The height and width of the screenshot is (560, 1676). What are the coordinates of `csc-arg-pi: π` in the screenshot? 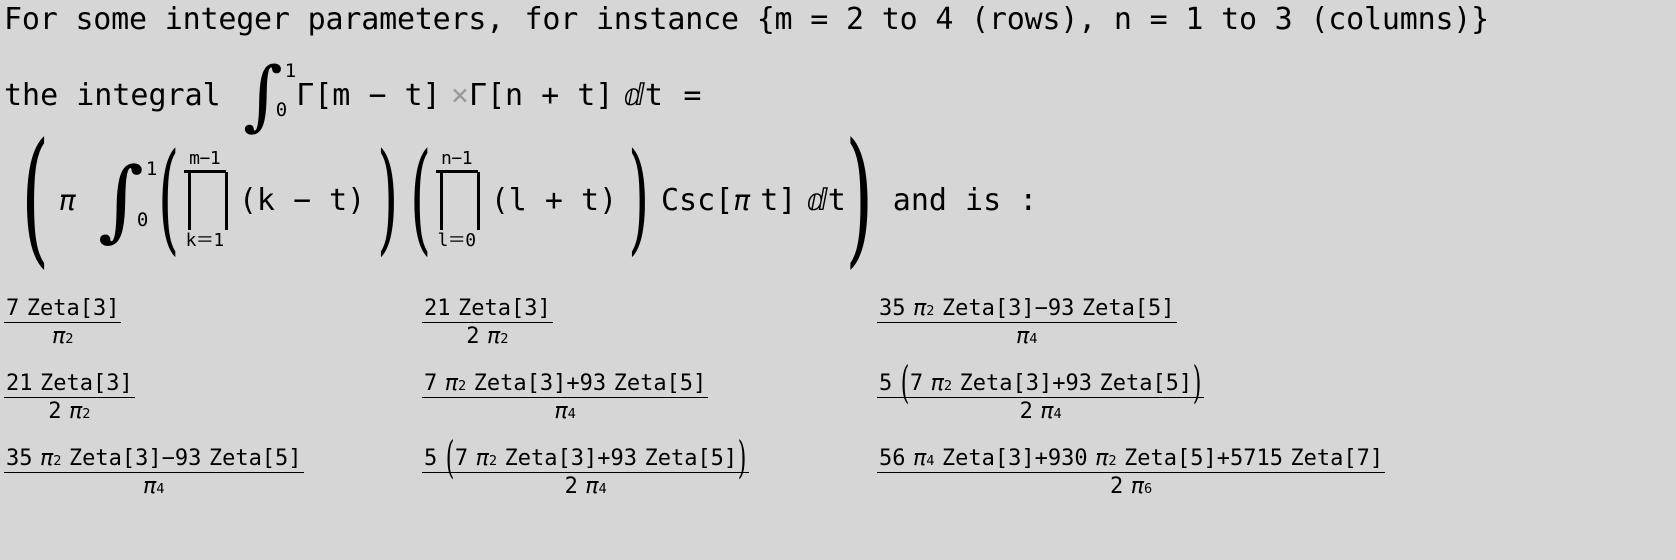 It's located at (742, 200).